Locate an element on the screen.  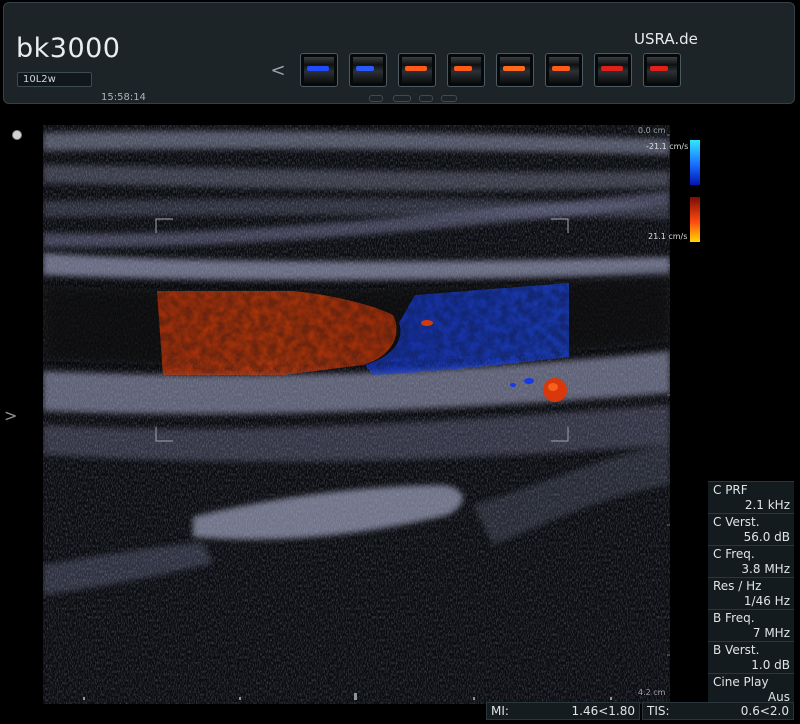
chevron-right-icon: > is located at coordinates (10, 415).